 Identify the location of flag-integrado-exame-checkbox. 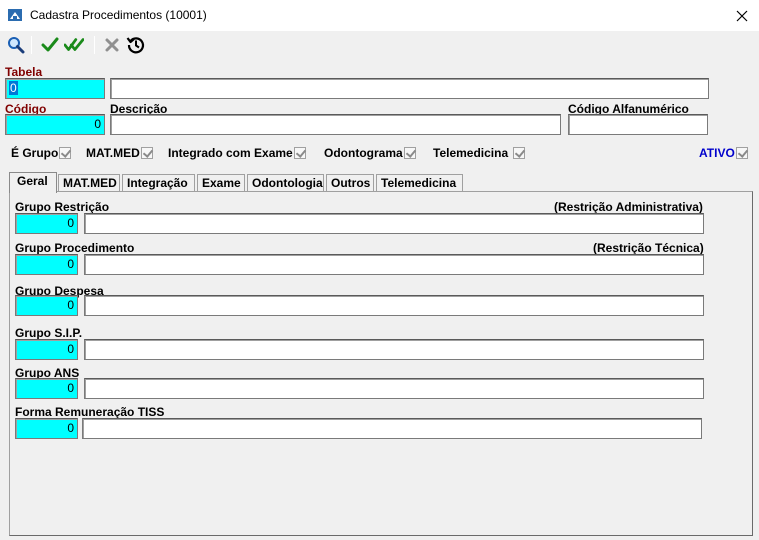
(299, 153).